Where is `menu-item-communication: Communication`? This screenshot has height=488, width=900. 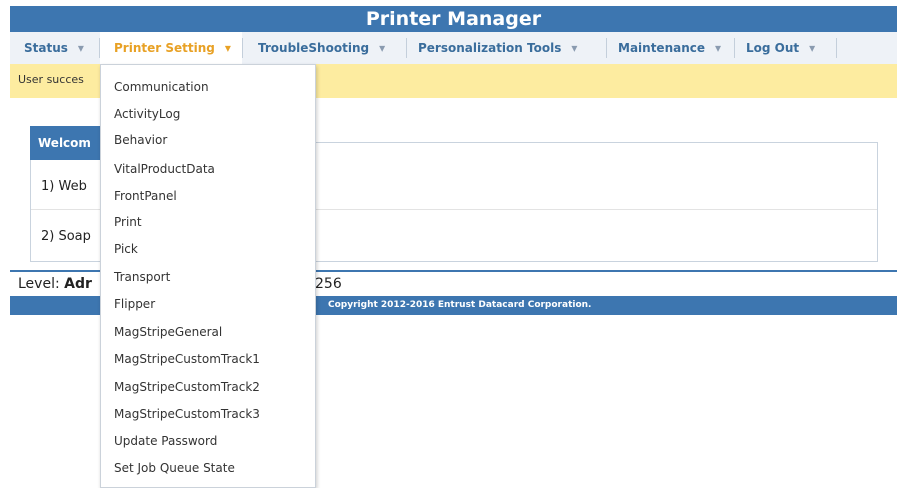 menu-item-communication: Communication is located at coordinates (161, 87).